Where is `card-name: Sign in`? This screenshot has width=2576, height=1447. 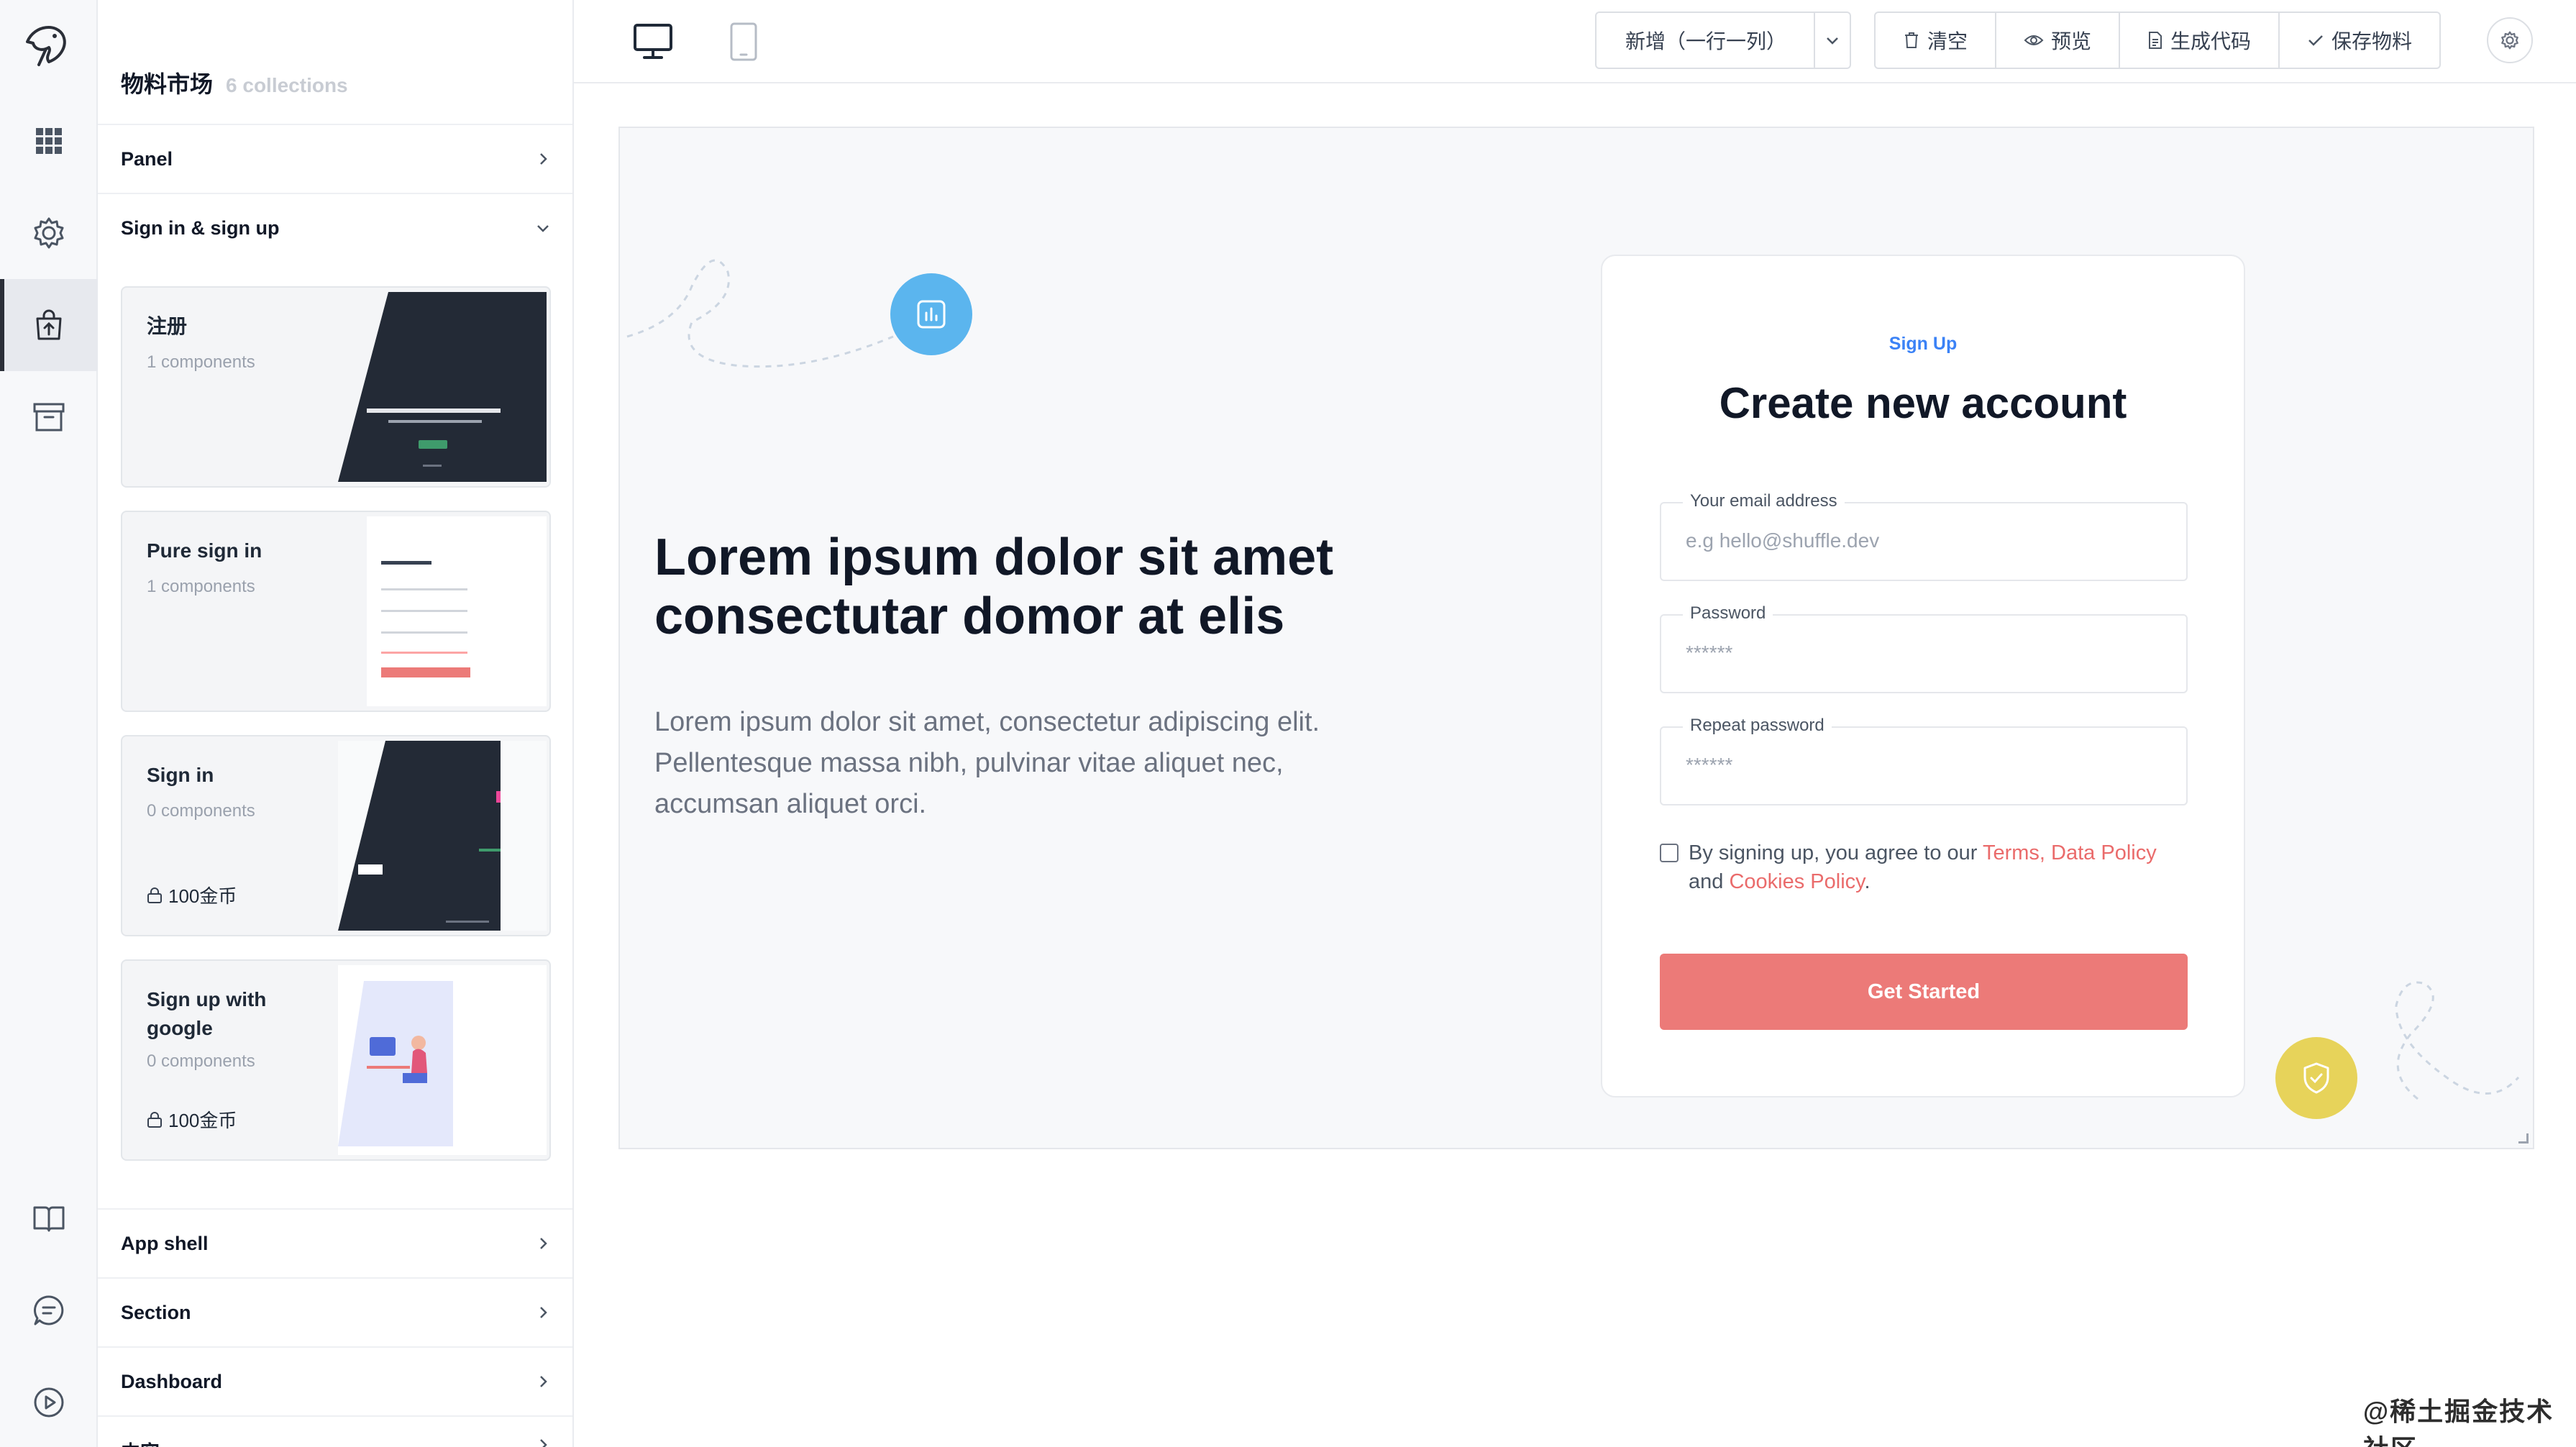 card-name: Sign in is located at coordinates (180, 775).